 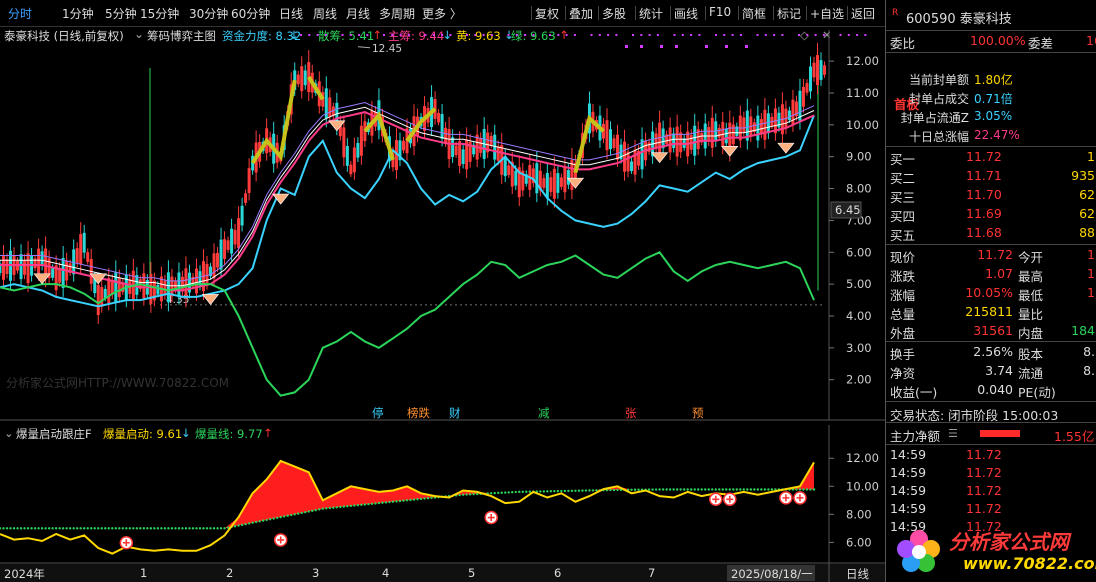 I want to click on x-axis-label: 4, so click(x=386, y=573).